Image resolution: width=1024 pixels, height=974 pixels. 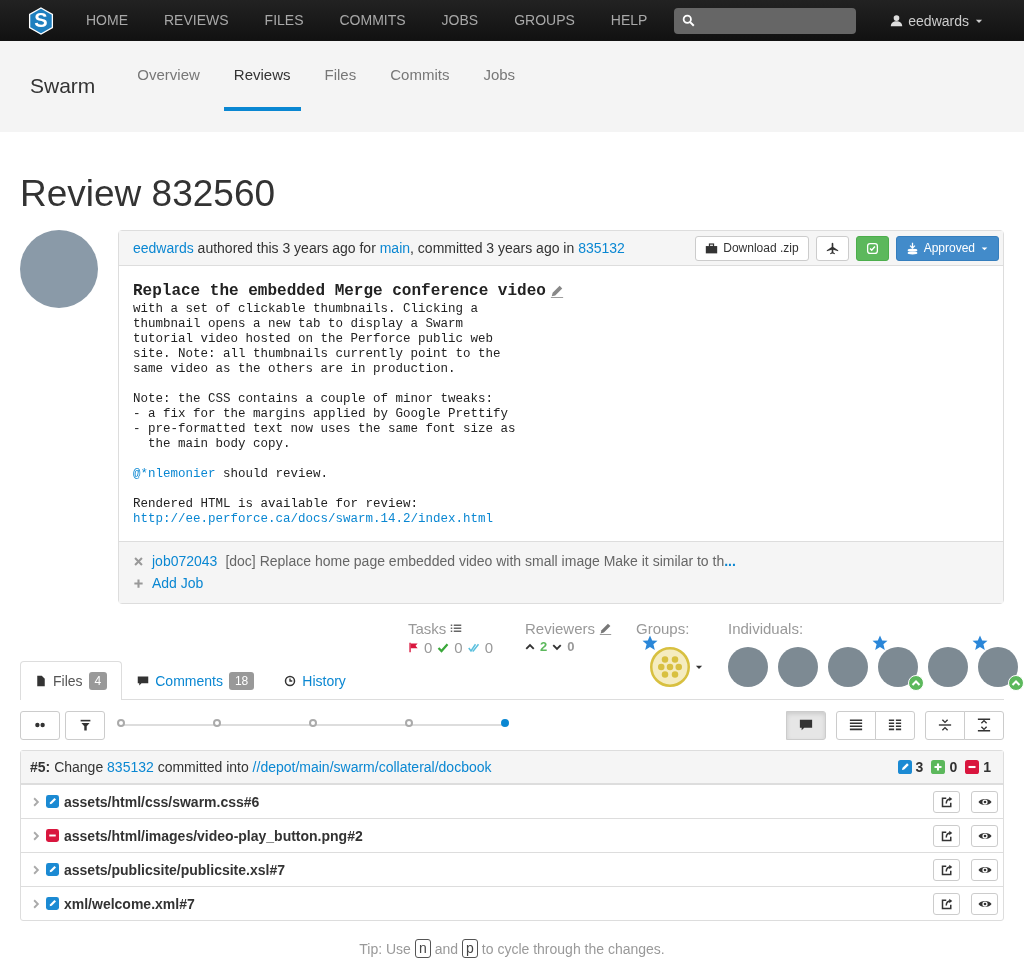 I want to click on file-icon, so click(x=41, y=681).